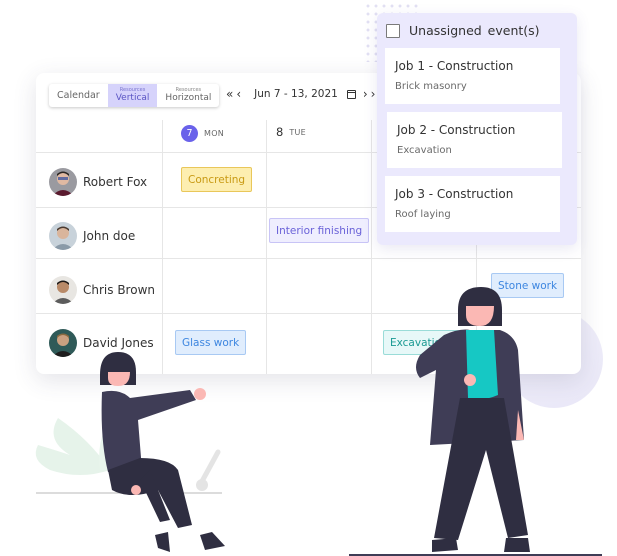 This screenshot has height=556, width=617. I want to click on unassigned-job-card: Job 2 - Construction Excavation, so click(474, 140).